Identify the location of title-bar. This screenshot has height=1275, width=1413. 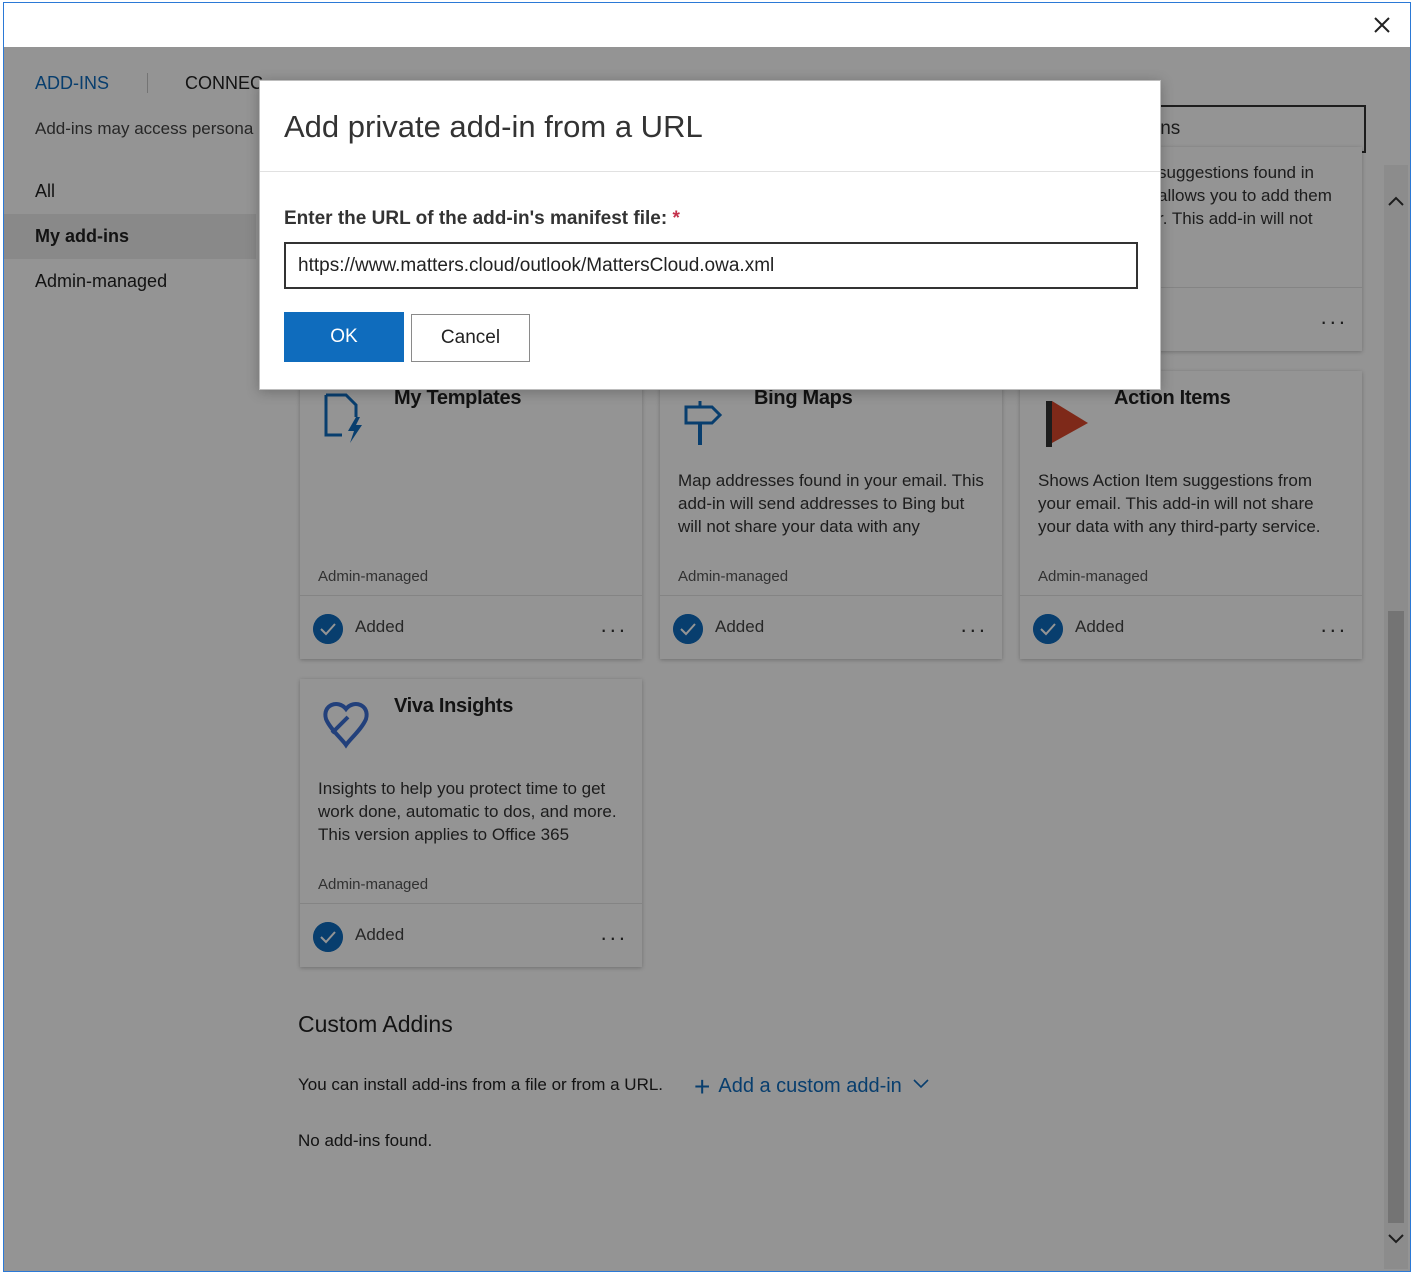
(707, 25).